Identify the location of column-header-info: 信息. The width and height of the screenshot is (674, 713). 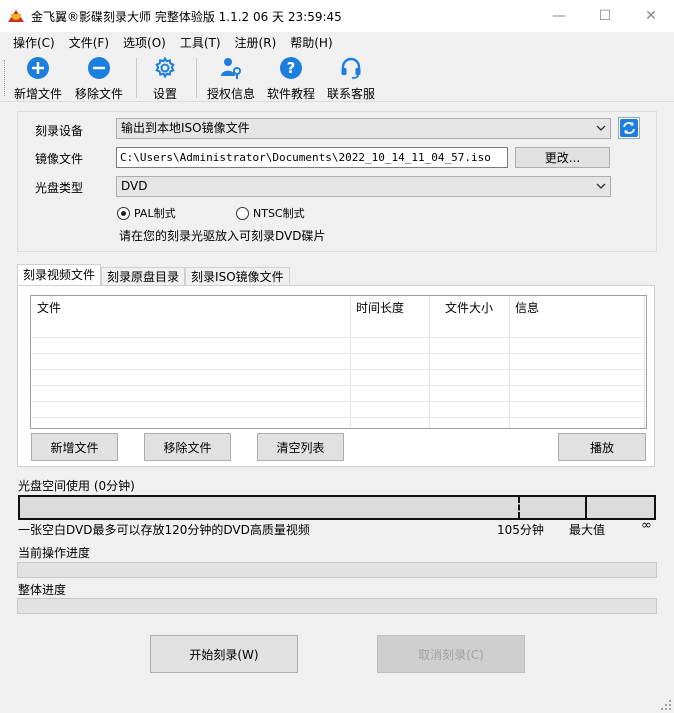
(524, 308).